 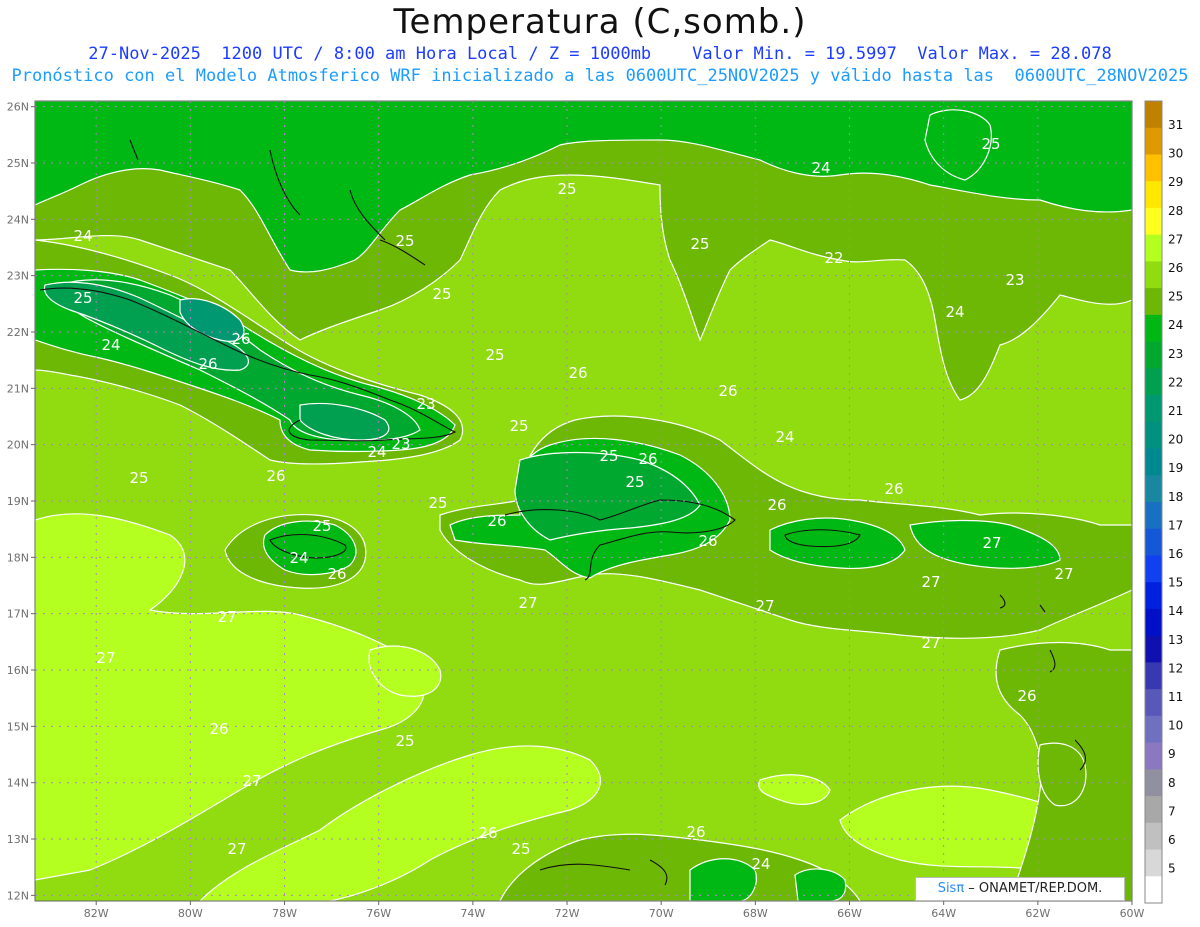 What do you see at coordinates (1172, 869) in the screenshot?
I see `colorbar-label: 5` at bounding box center [1172, 869].